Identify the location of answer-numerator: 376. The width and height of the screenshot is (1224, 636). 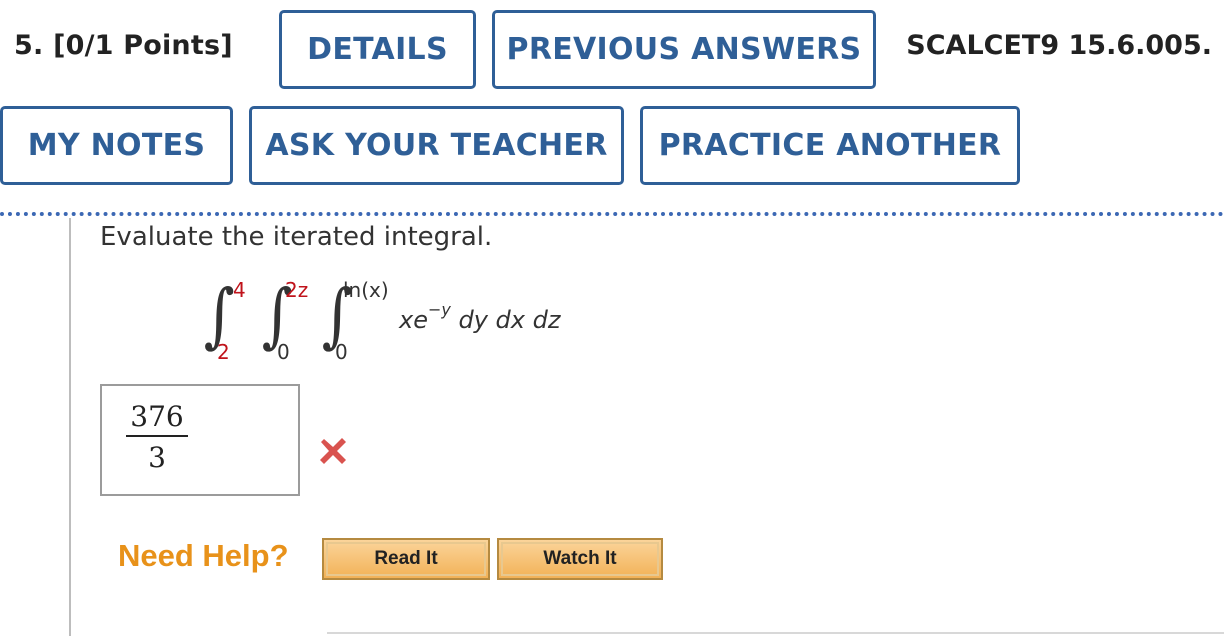
(157, 416).